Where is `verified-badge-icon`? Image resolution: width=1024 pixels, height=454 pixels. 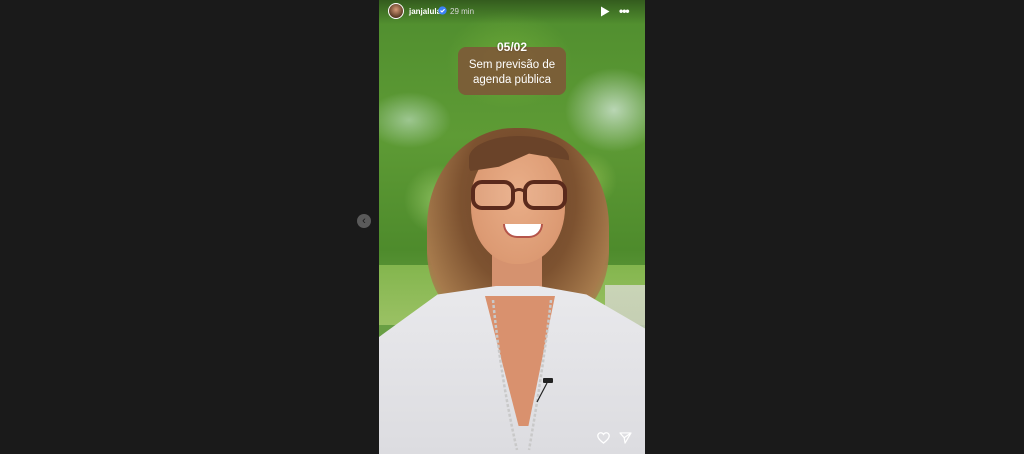
verified-badge-icon is located at coordinates (442, 10).